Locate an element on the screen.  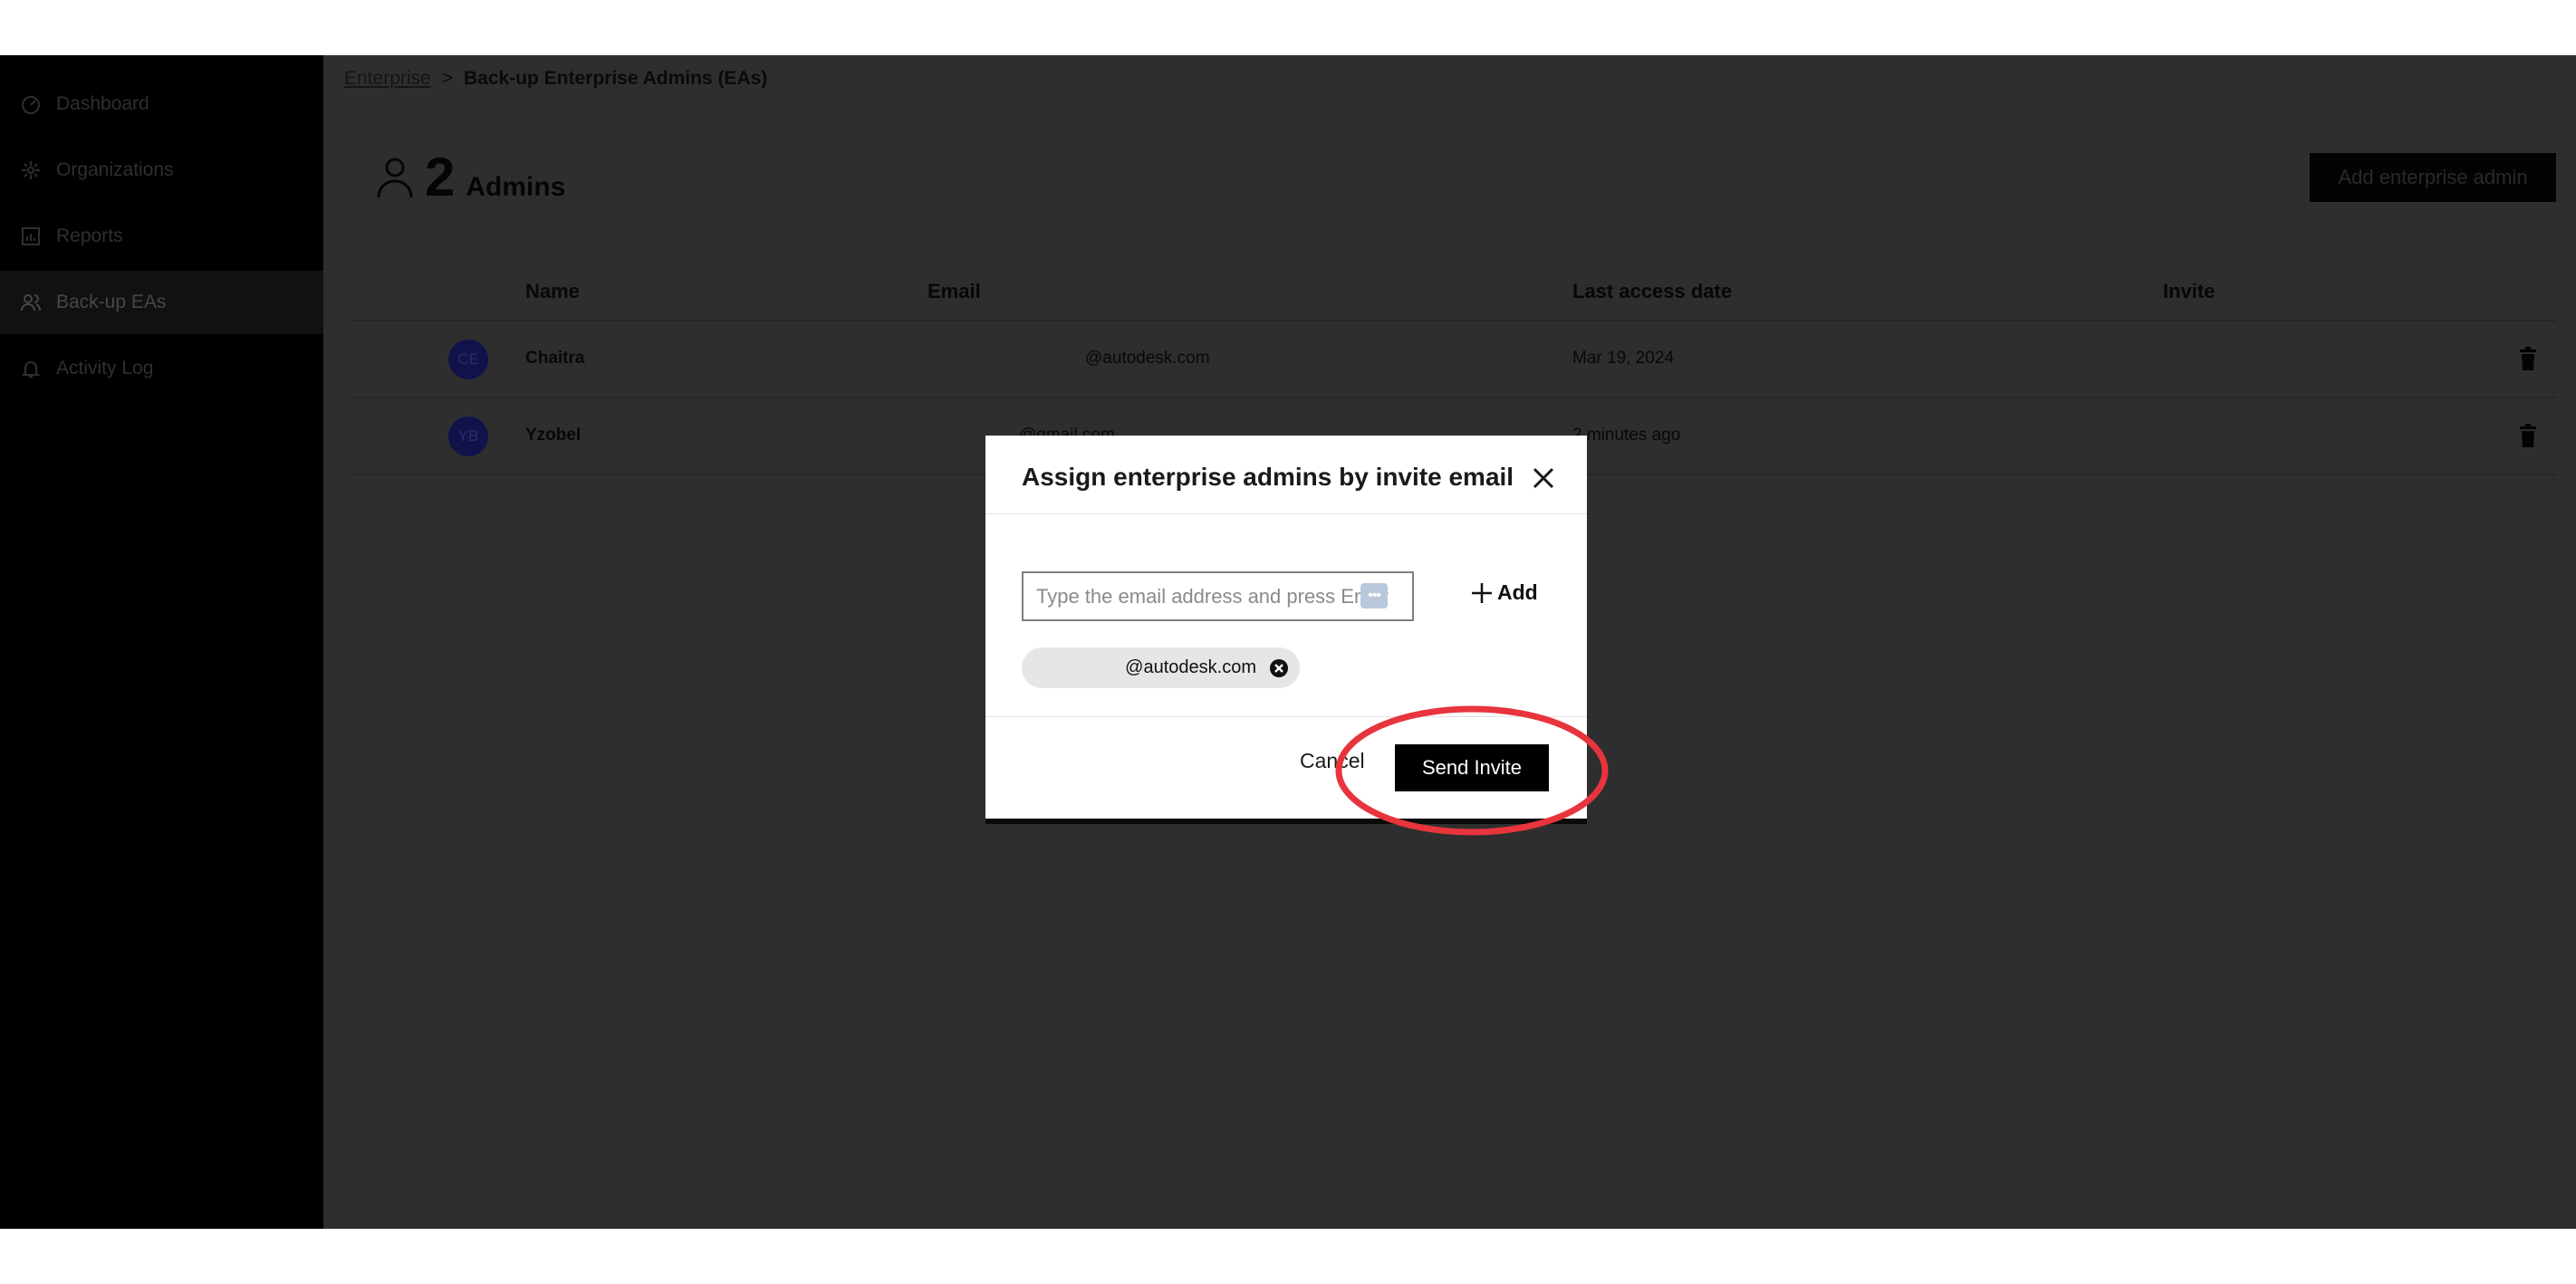
email-input is located at coordinates (1218, 596).